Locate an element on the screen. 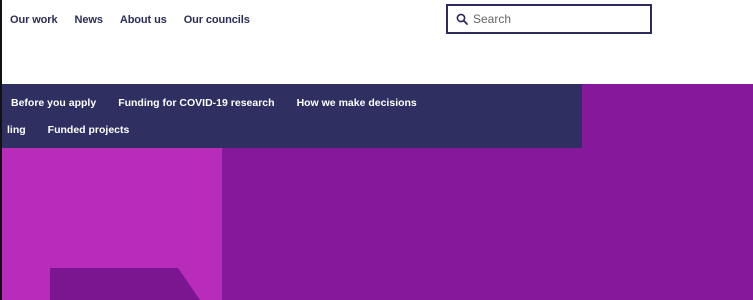  sub-nav-funded-projects: Funded projects is located at coordinates (89, 130).